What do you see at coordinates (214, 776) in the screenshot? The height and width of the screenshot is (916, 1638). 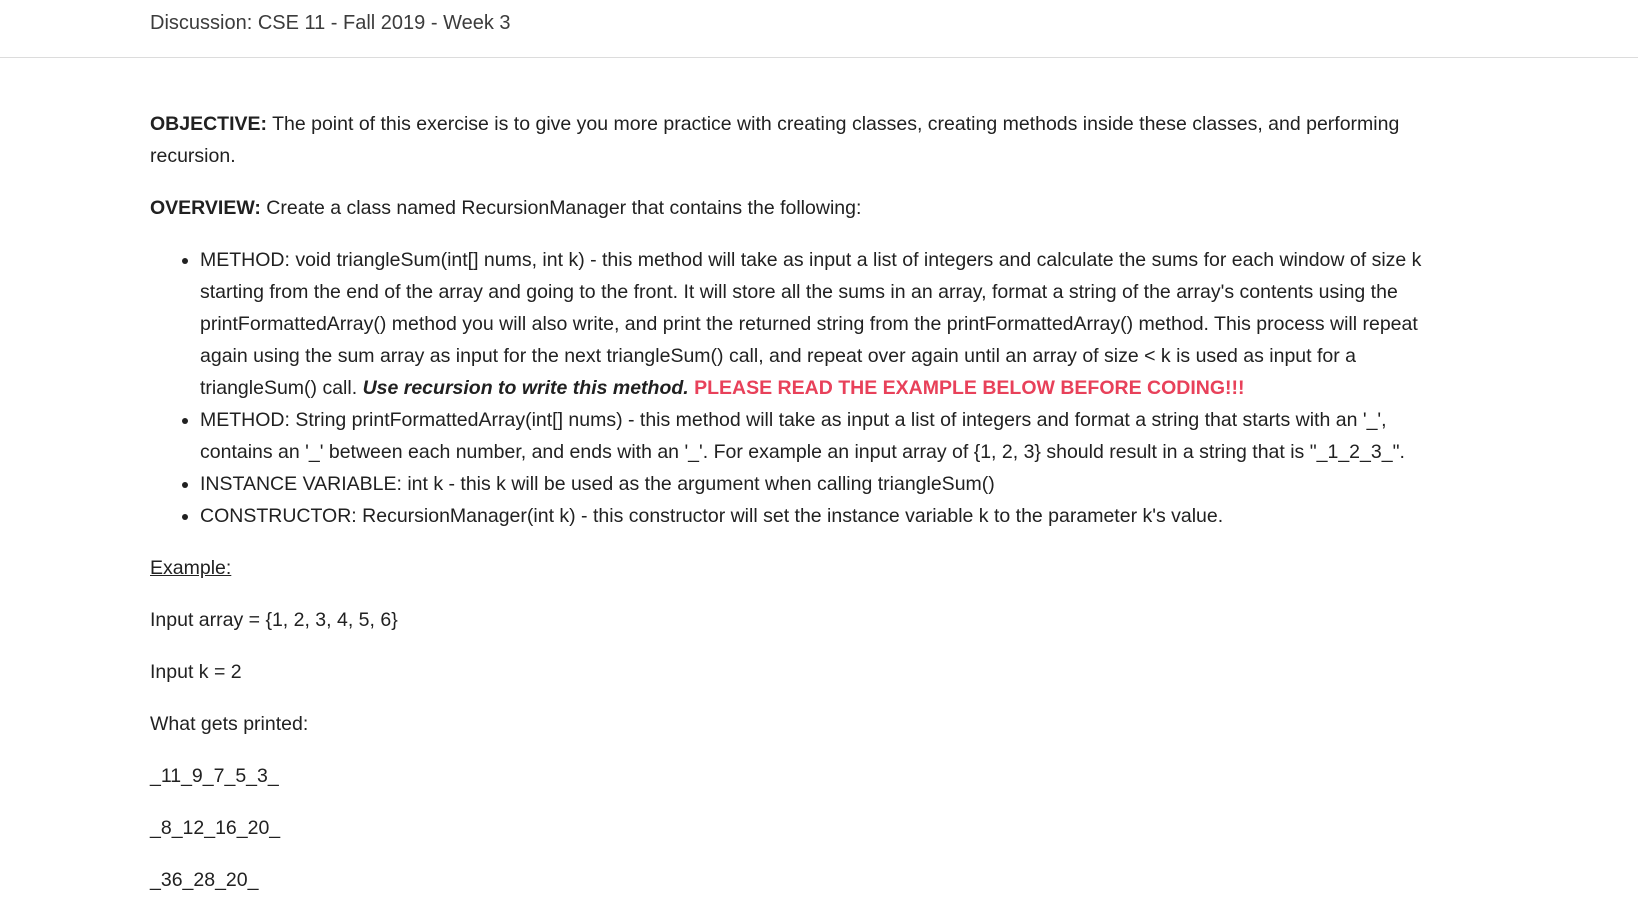 I see `example-output-line: _11_9_7_5_3_` at bounding box center [214, 776].